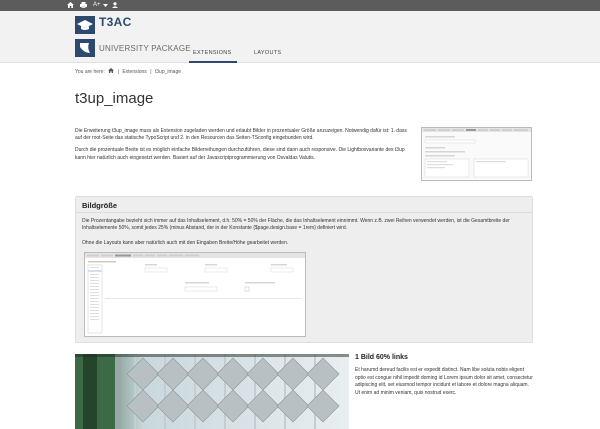 Image resolution: width=600 pixels, height=429 pixels. Describe the element at coordinates (145, 48) in the screenshot. I see `logo-subtitle: UNIVERSITY PACKAGE` at that location.